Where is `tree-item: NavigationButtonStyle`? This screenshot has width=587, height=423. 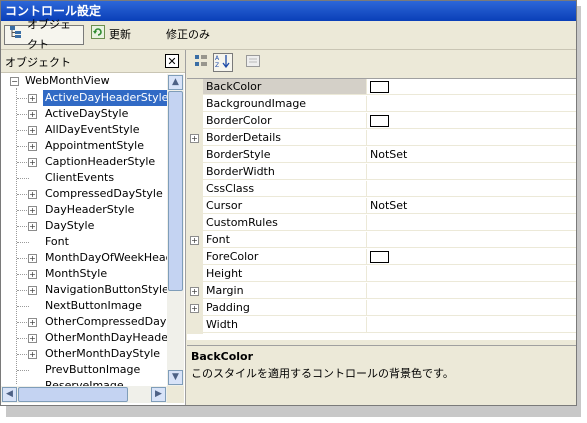 tree-item: NavigationButtonStyle is located at coordinates (105, 290).